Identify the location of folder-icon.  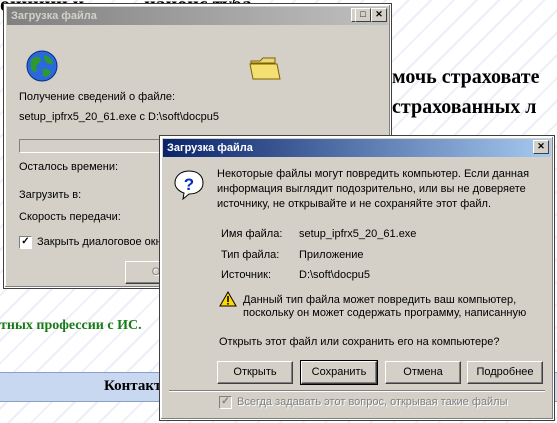
(265, 69).